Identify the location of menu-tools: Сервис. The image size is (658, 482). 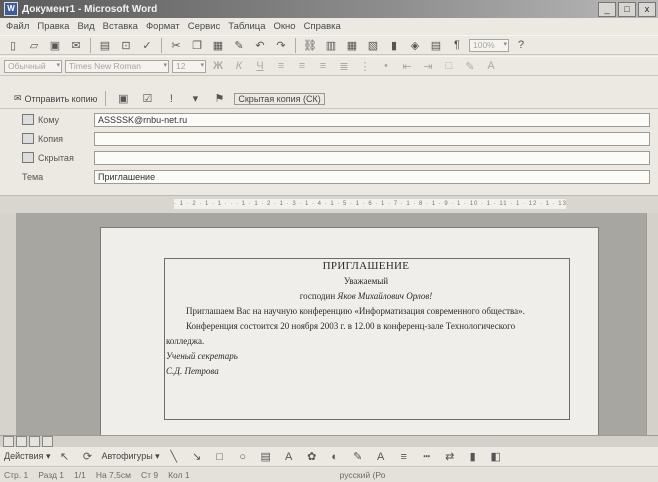
(204, 26).